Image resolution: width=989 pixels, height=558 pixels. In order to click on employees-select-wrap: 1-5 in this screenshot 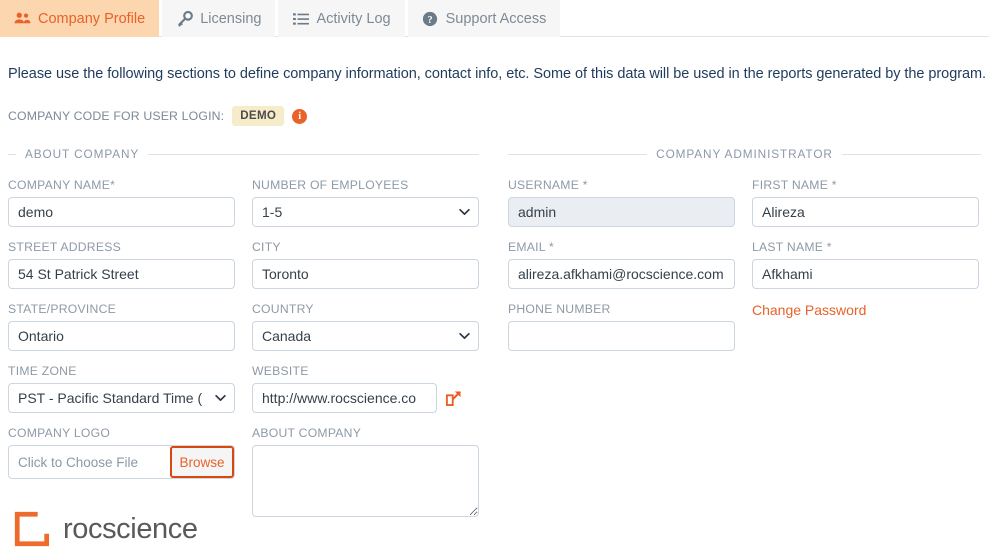, I will do `click(365, 212)`.